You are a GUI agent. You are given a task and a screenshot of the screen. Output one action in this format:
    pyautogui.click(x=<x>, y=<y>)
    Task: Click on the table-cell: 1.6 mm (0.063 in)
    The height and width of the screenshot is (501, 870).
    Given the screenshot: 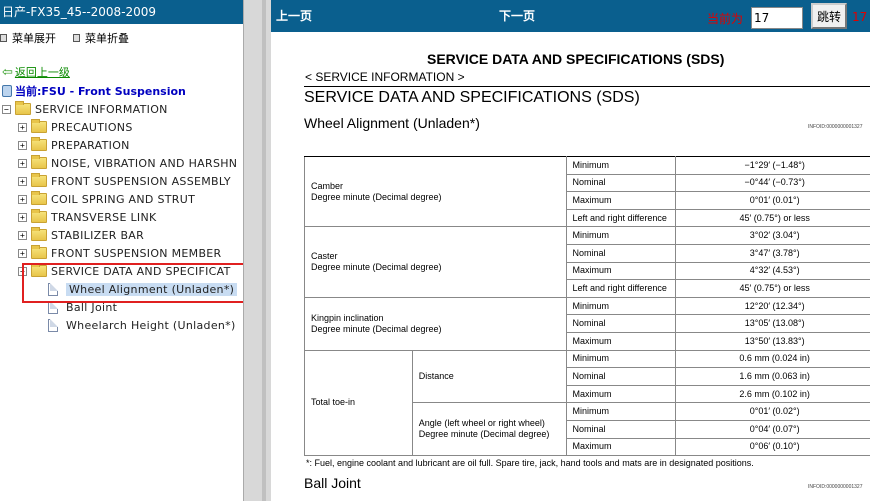 What is the action you would take?
    pyautogui.click(x=772, y=376)
    